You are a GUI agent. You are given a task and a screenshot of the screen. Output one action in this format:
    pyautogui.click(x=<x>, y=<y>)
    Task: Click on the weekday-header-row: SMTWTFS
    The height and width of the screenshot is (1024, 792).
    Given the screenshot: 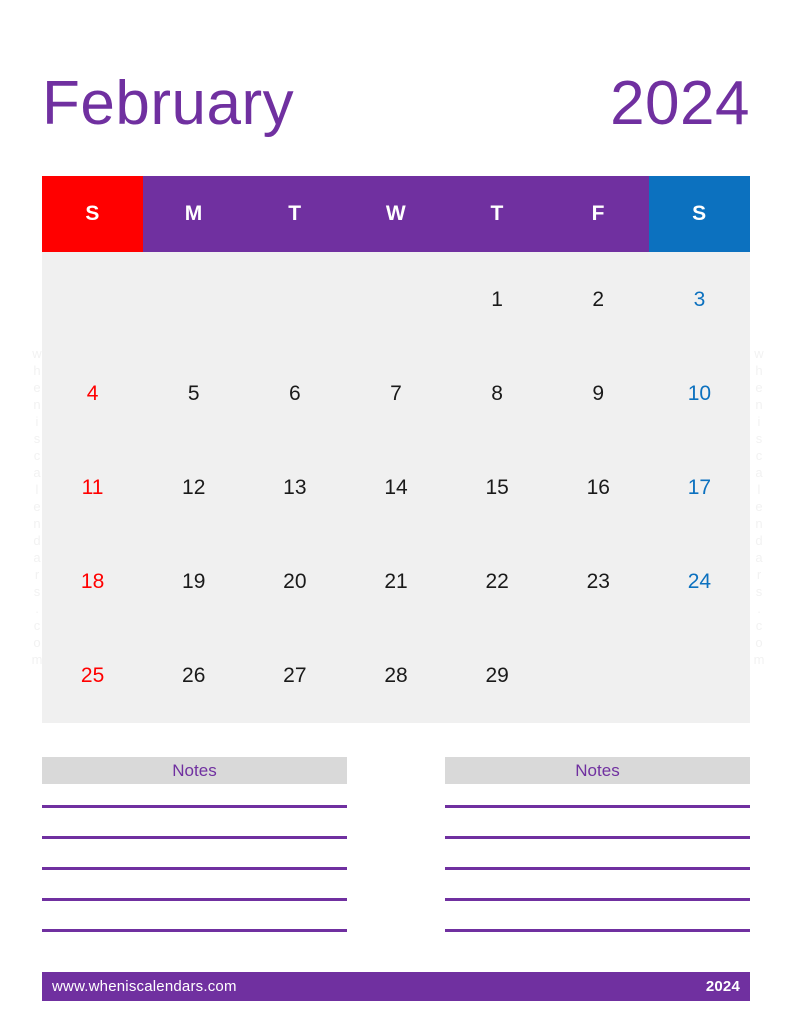 What is the action you would take?
    pyautogui.click(x=396, y=214)
    